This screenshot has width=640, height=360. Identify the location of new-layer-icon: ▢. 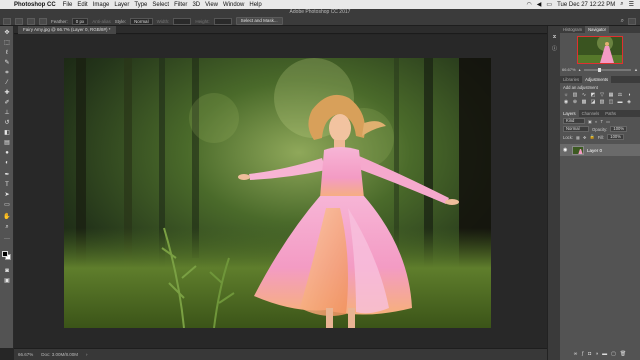
(613, 354).